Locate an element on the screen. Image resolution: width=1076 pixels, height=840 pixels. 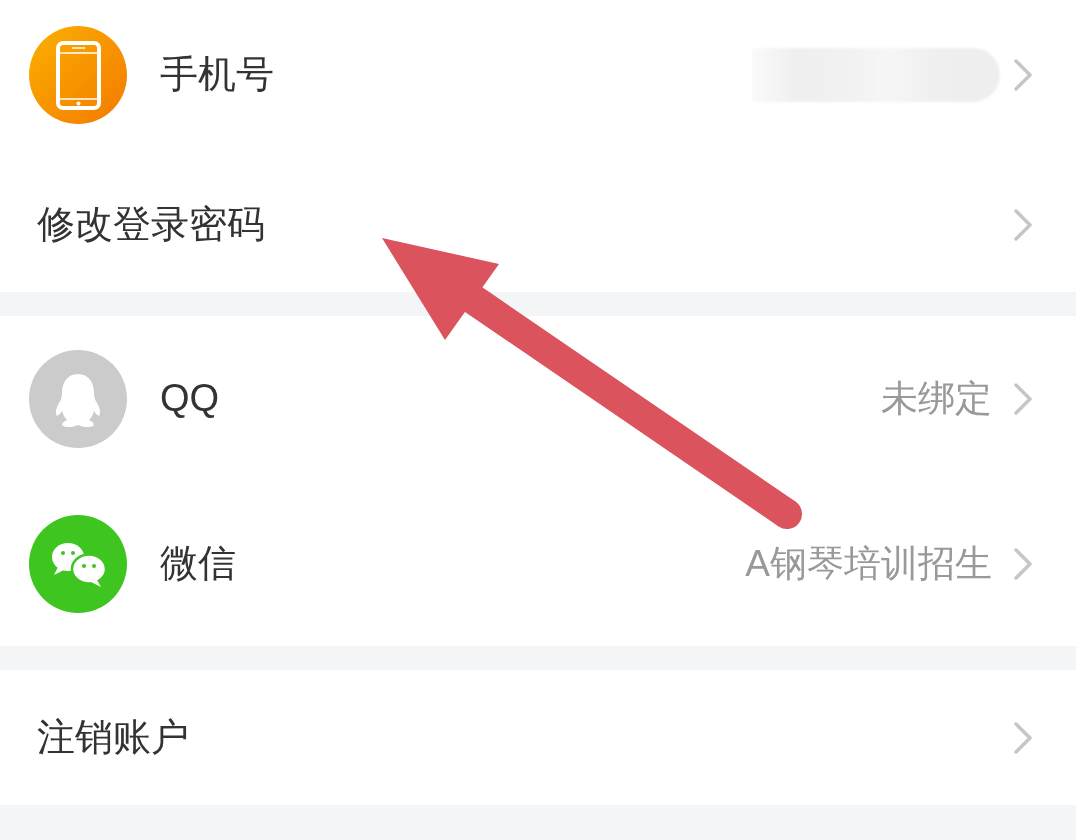
mobile-phone-icon is located at coordinates (78, 74).